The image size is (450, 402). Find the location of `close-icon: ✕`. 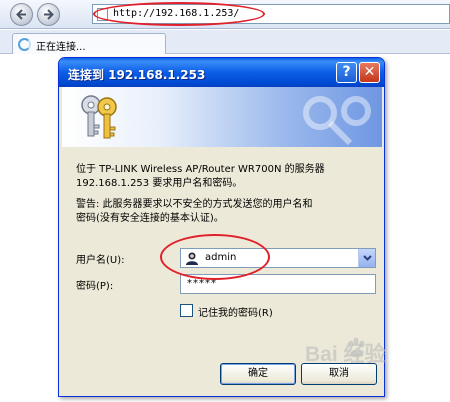

close-icon: ✕ is located at coordinates (369, 72).